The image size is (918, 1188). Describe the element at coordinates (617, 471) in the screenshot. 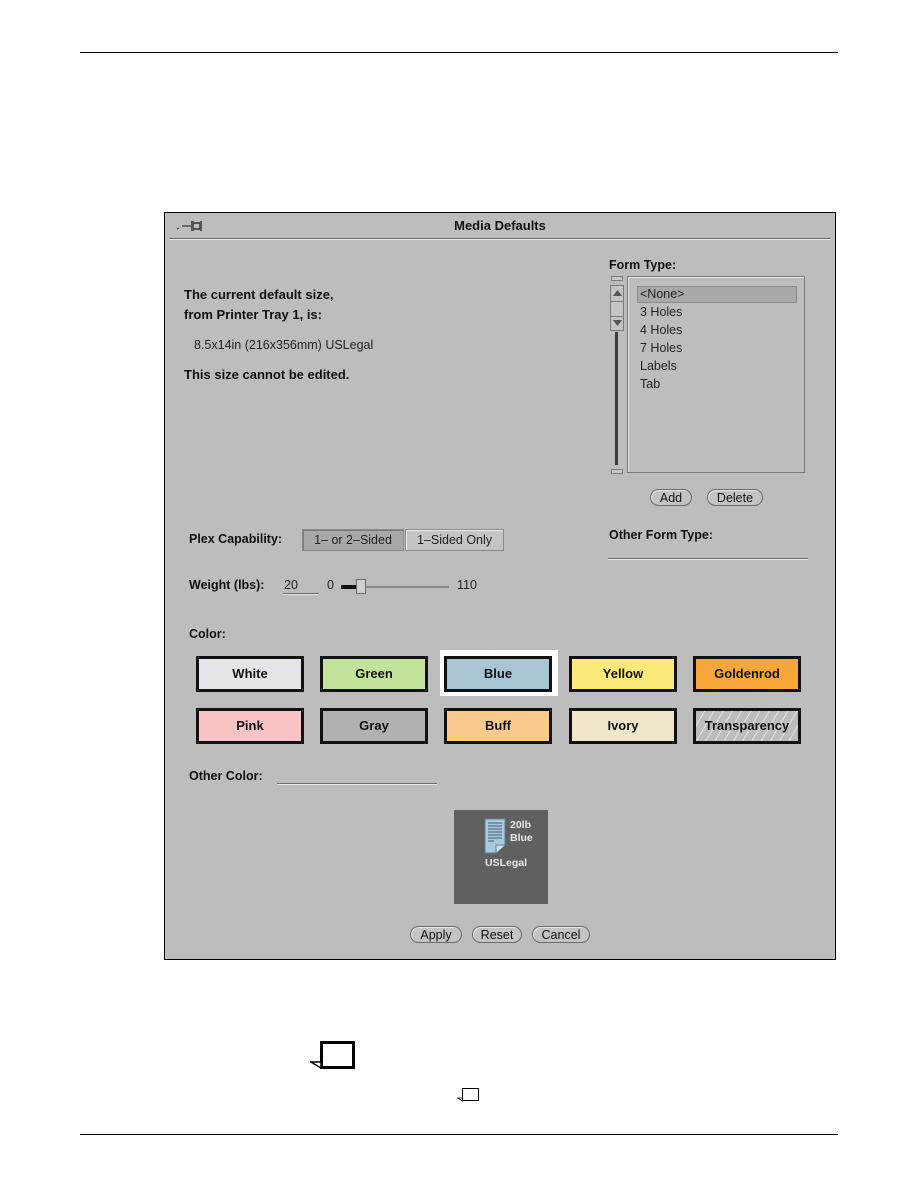

I see `scroll-bottom-cap` at that location.